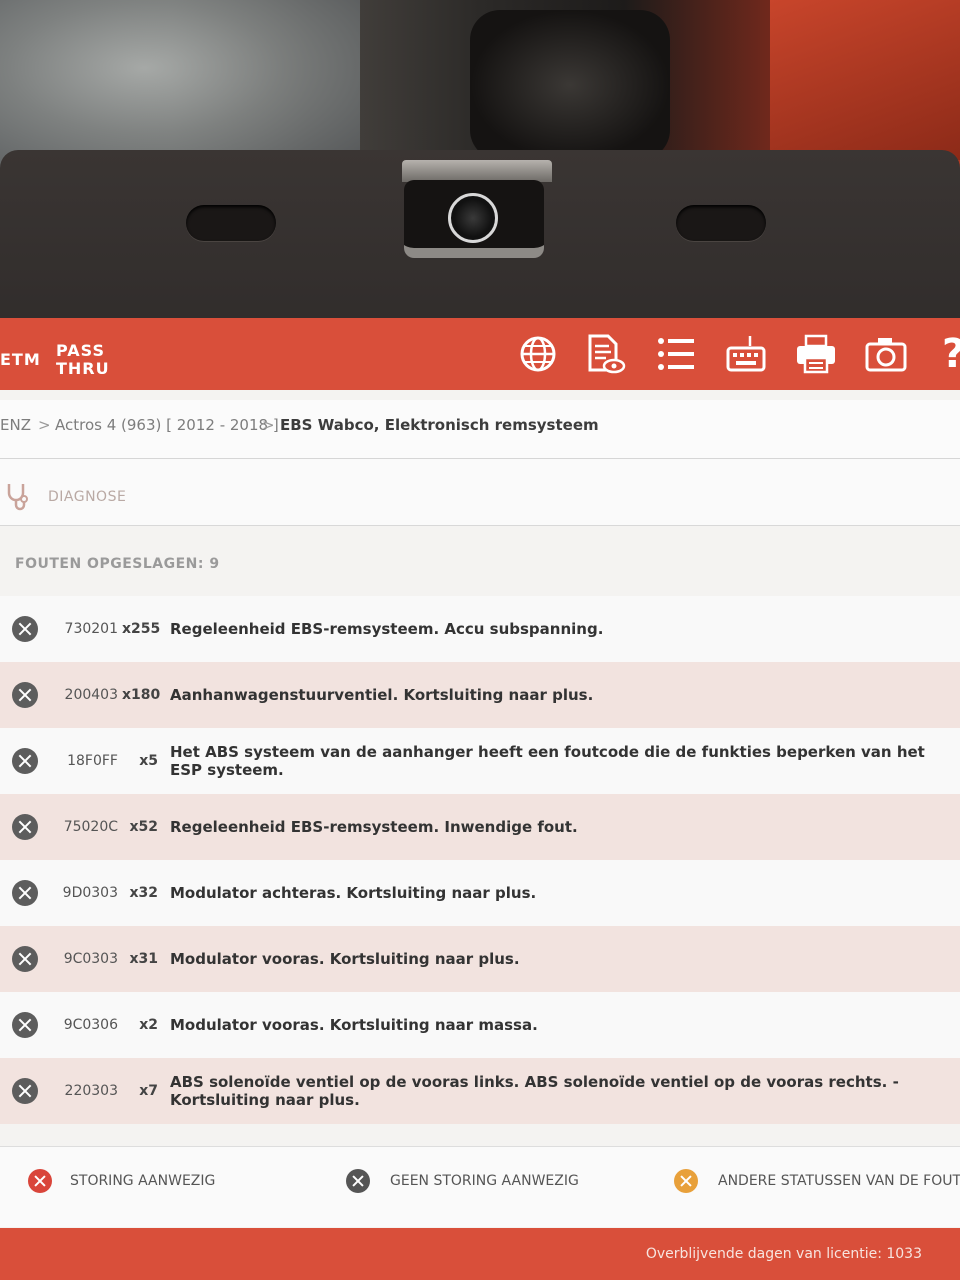 The height and width of the screenshot is (1280, 960). What do you see at coordinates (783, 1254) in the screenshot?
I see `license-days: Overblijvende dagen van licentie: 1033` at bounding box center [783, 1254].